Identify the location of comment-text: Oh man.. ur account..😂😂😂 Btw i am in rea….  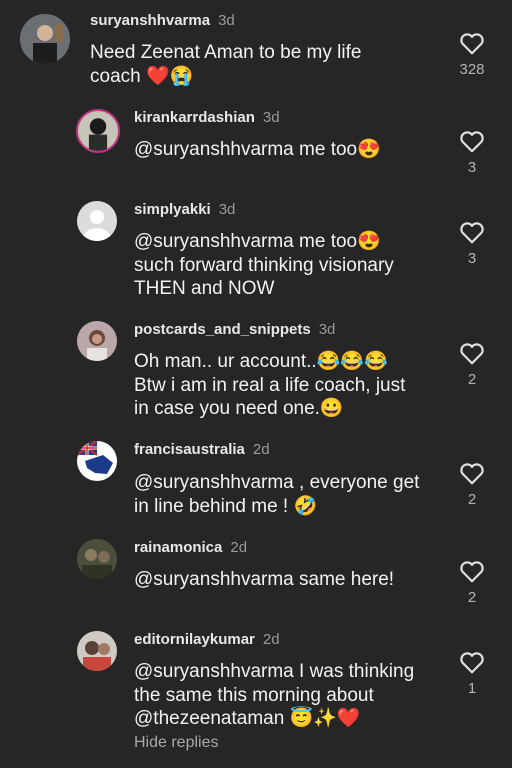
(270, 385).